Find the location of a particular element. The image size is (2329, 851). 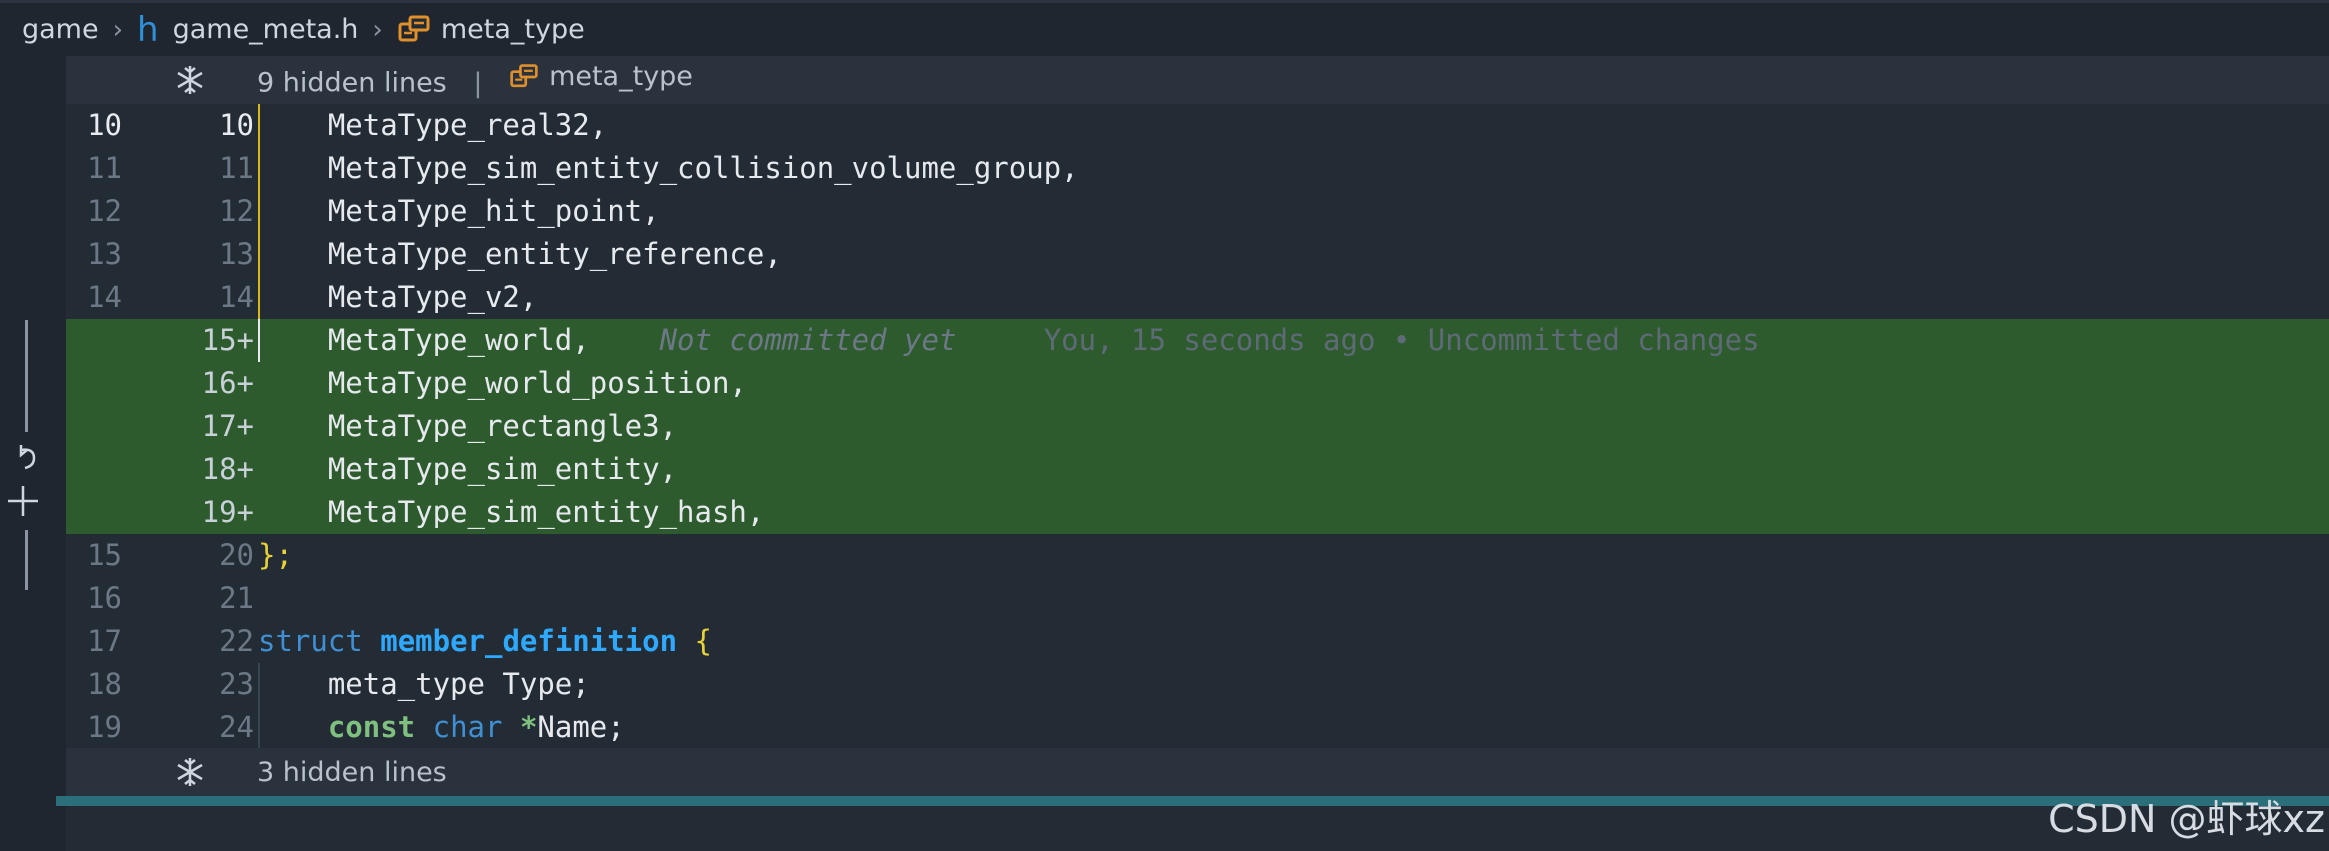

code-text: MetaType_hit_point, is located at coordinates (459, 211).